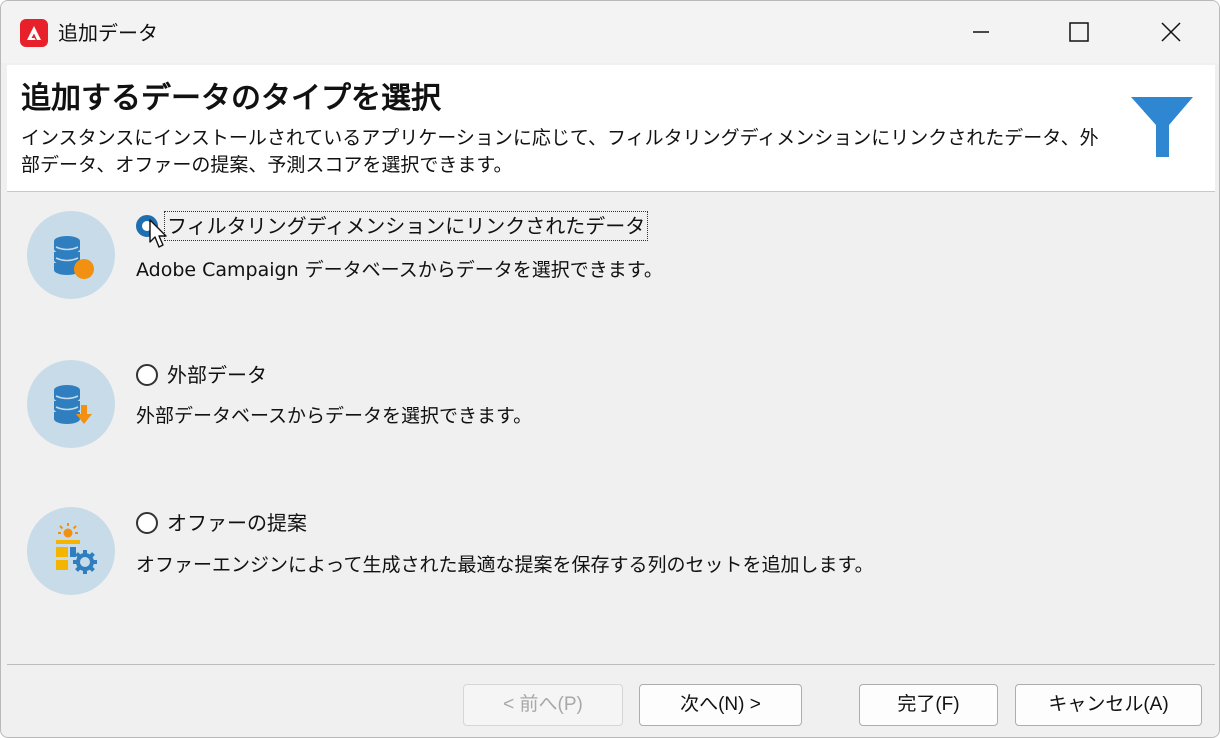 The image size is (1220, 738). Describe the element at coordinates (147, 523) in the screenshot. I see `option-offer-proposal-radio` at that location.